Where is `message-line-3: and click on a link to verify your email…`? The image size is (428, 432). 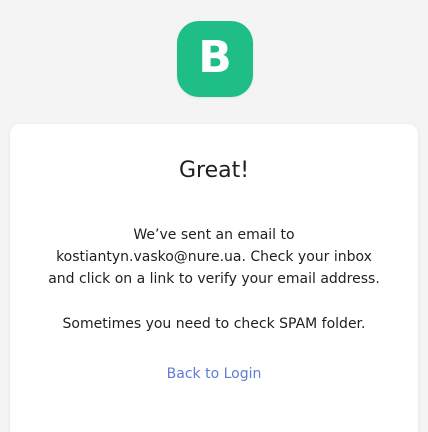
message-line-3: and click on a link to verify your email… is located at coordinates (214, 279).